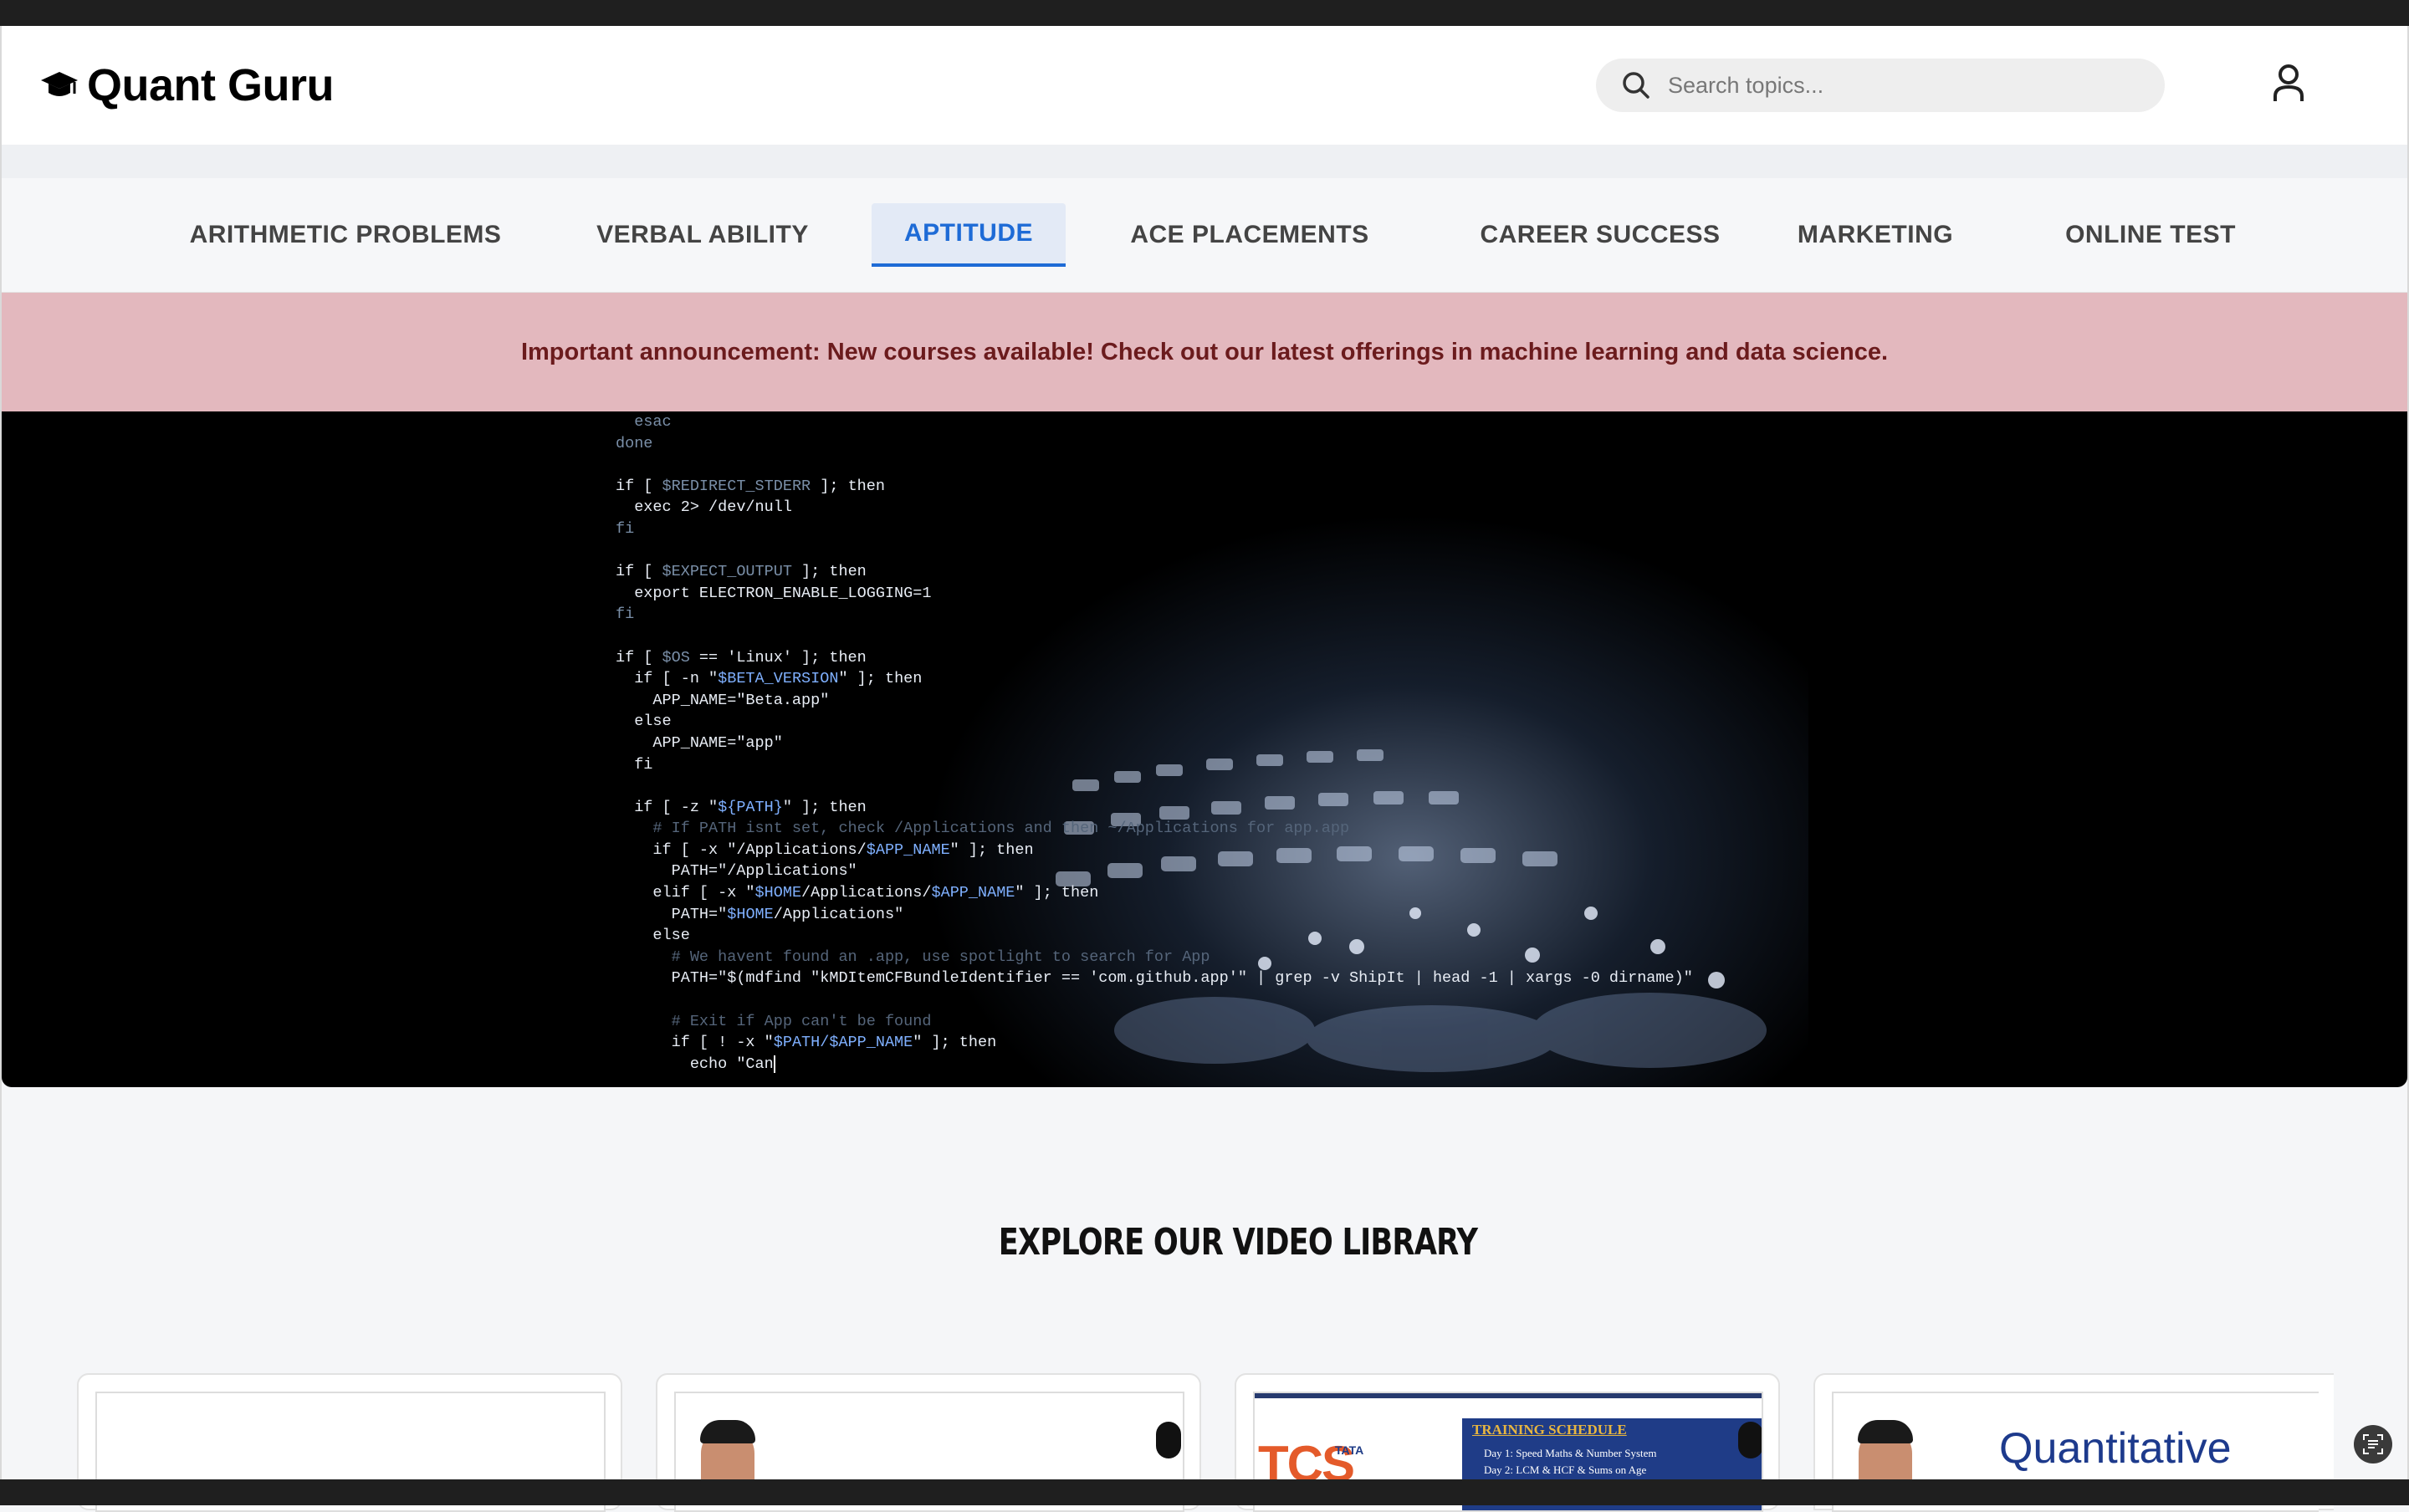  Describe the element at coordinates (1250, 235) in the screenshot. I see `tab-ace-placements: ACE PLACEMENTS` at that location.